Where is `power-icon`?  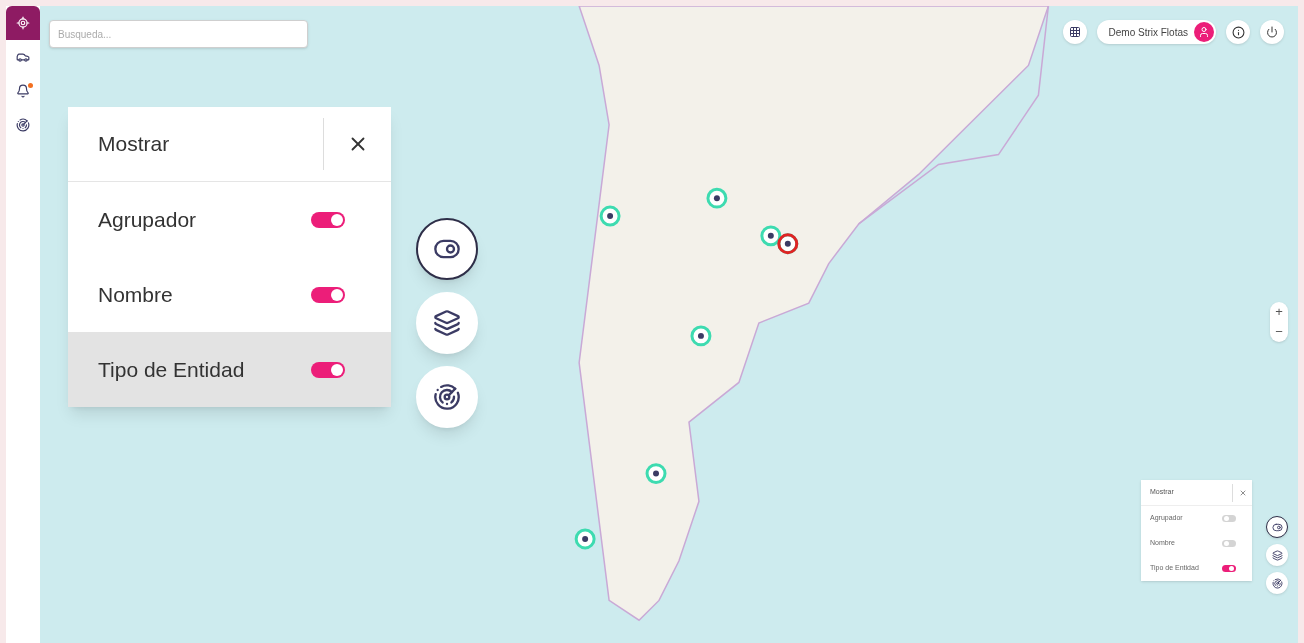
power-icon is located at coordinates (1272, 32).